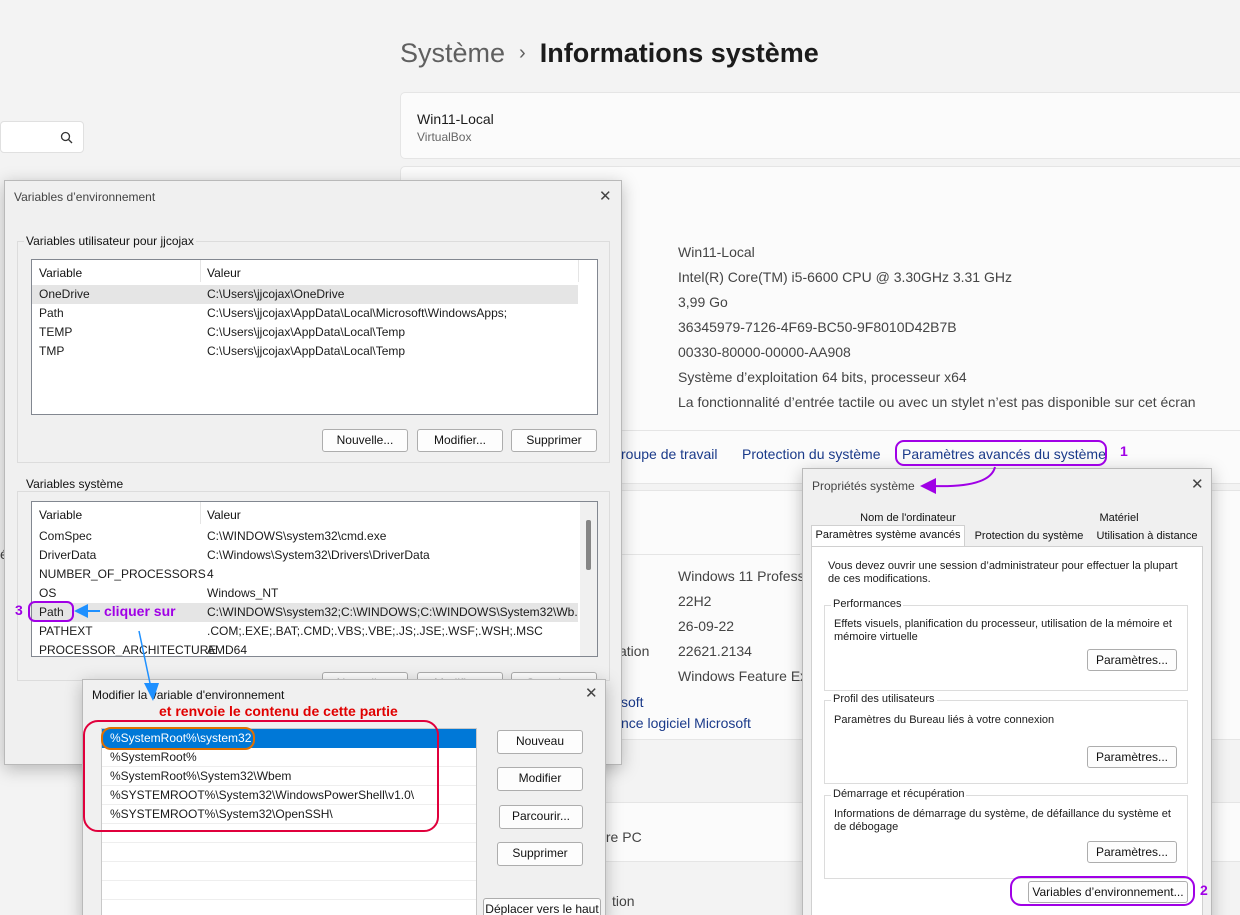  What do you see at coordinates (140, 611) in the screenshot?
I see `annotation-click-on: cliquer sur` at bounding box center [140, 611].